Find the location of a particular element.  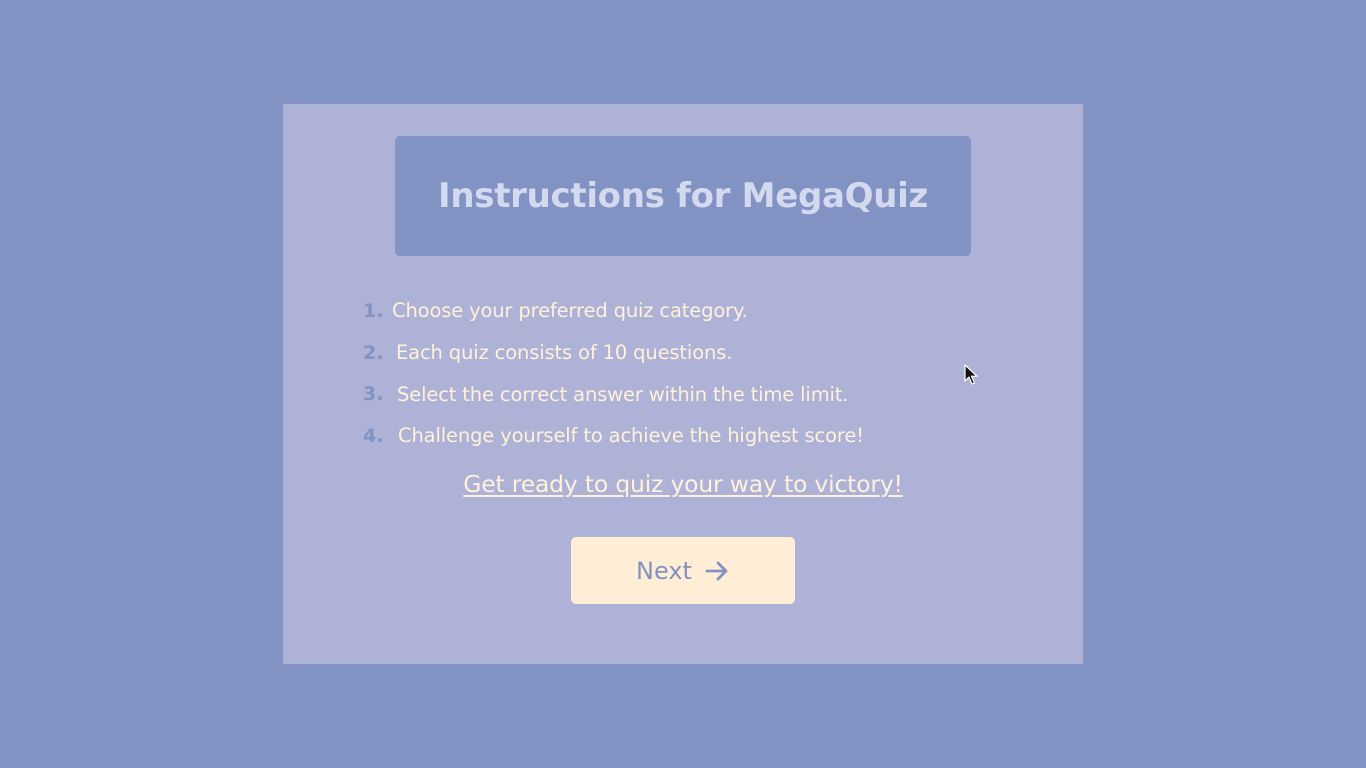

instruction-item: 1. Choose your preferred quiz category. is located at coordinates (613, 311).